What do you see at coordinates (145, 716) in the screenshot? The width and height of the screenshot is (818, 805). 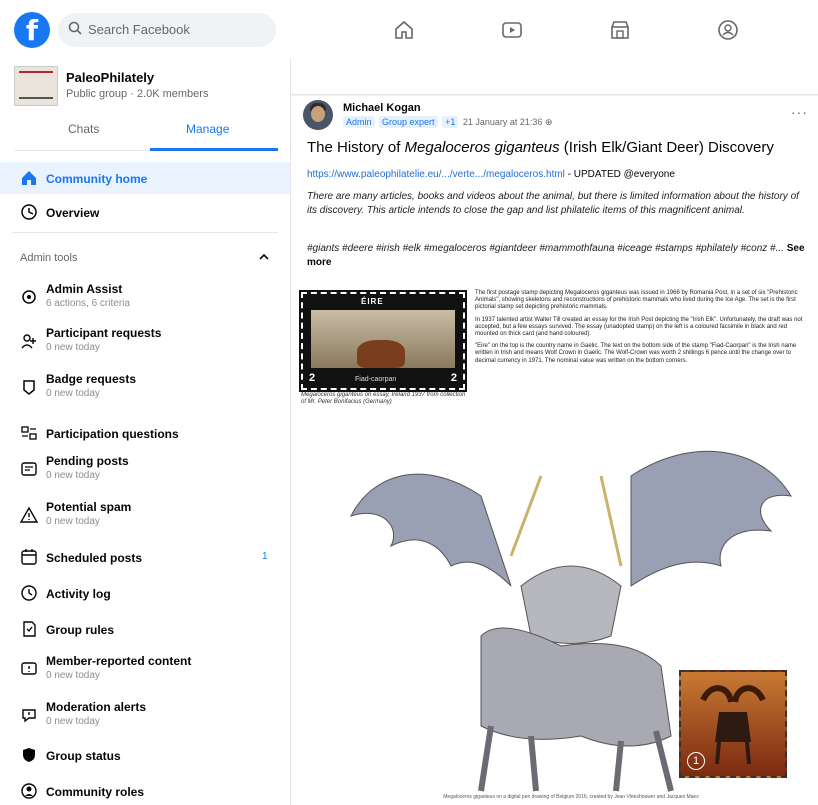 I see `sidebar-item-moderation-alerts: Moderation alerts 0 new today` at bounding box center [145, 716].